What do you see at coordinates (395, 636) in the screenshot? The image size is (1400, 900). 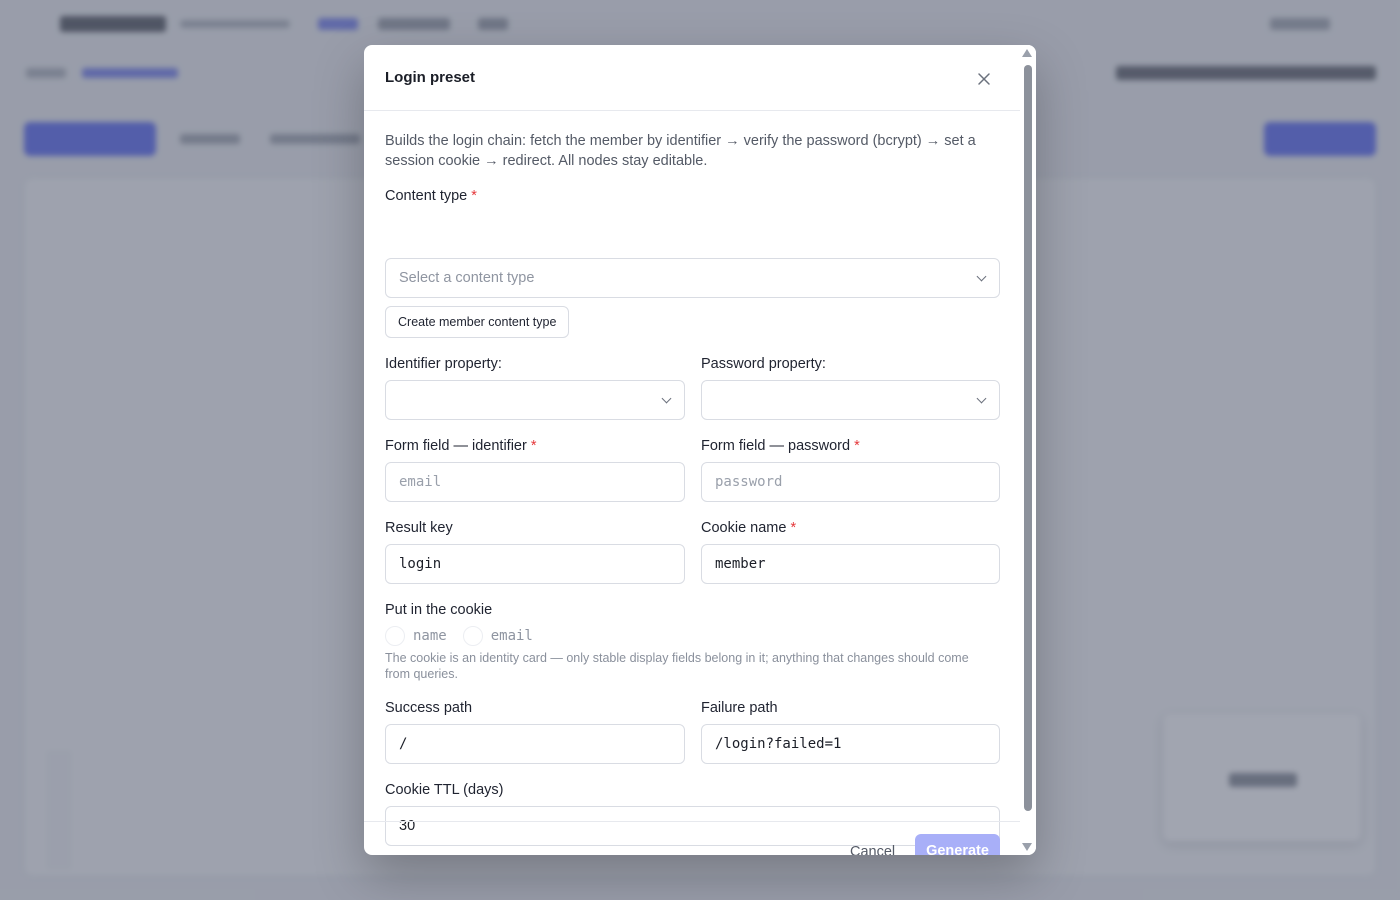 I see `cookie-field-name-checkbox` at bounding box center [395, 636].